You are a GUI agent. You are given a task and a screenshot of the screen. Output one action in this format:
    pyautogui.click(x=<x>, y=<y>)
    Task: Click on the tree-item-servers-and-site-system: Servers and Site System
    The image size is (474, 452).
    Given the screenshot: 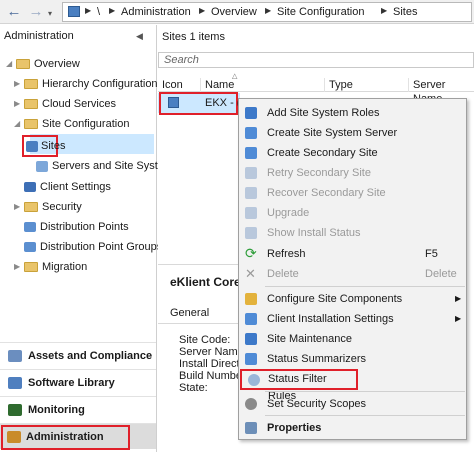 What is the action you would take?
    pyautogui.click(x=104, y=166)
    